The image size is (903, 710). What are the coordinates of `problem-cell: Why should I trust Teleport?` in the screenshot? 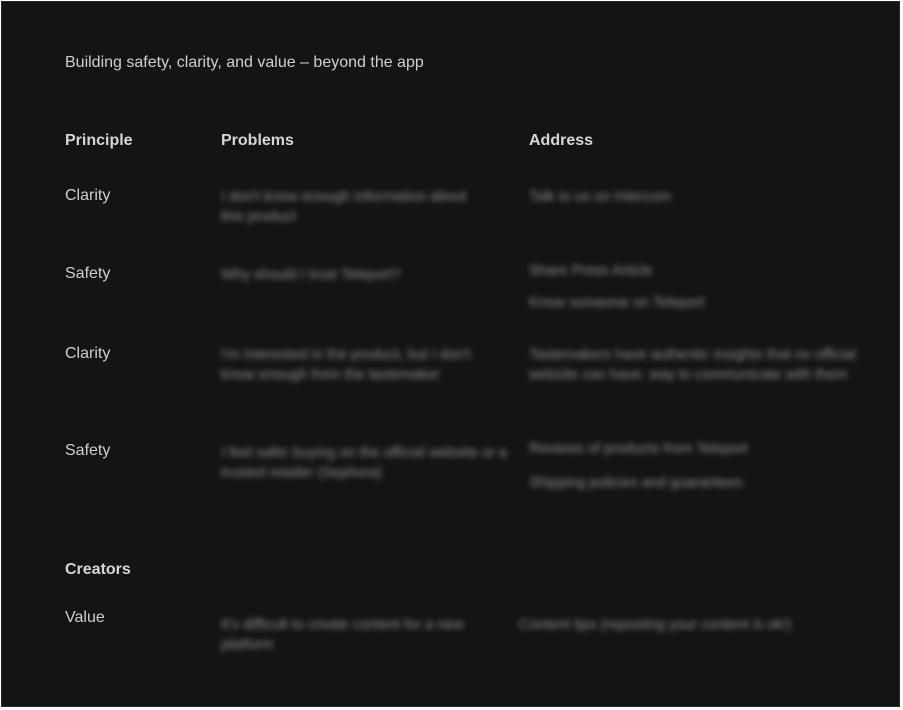 It's located at (311, 275).